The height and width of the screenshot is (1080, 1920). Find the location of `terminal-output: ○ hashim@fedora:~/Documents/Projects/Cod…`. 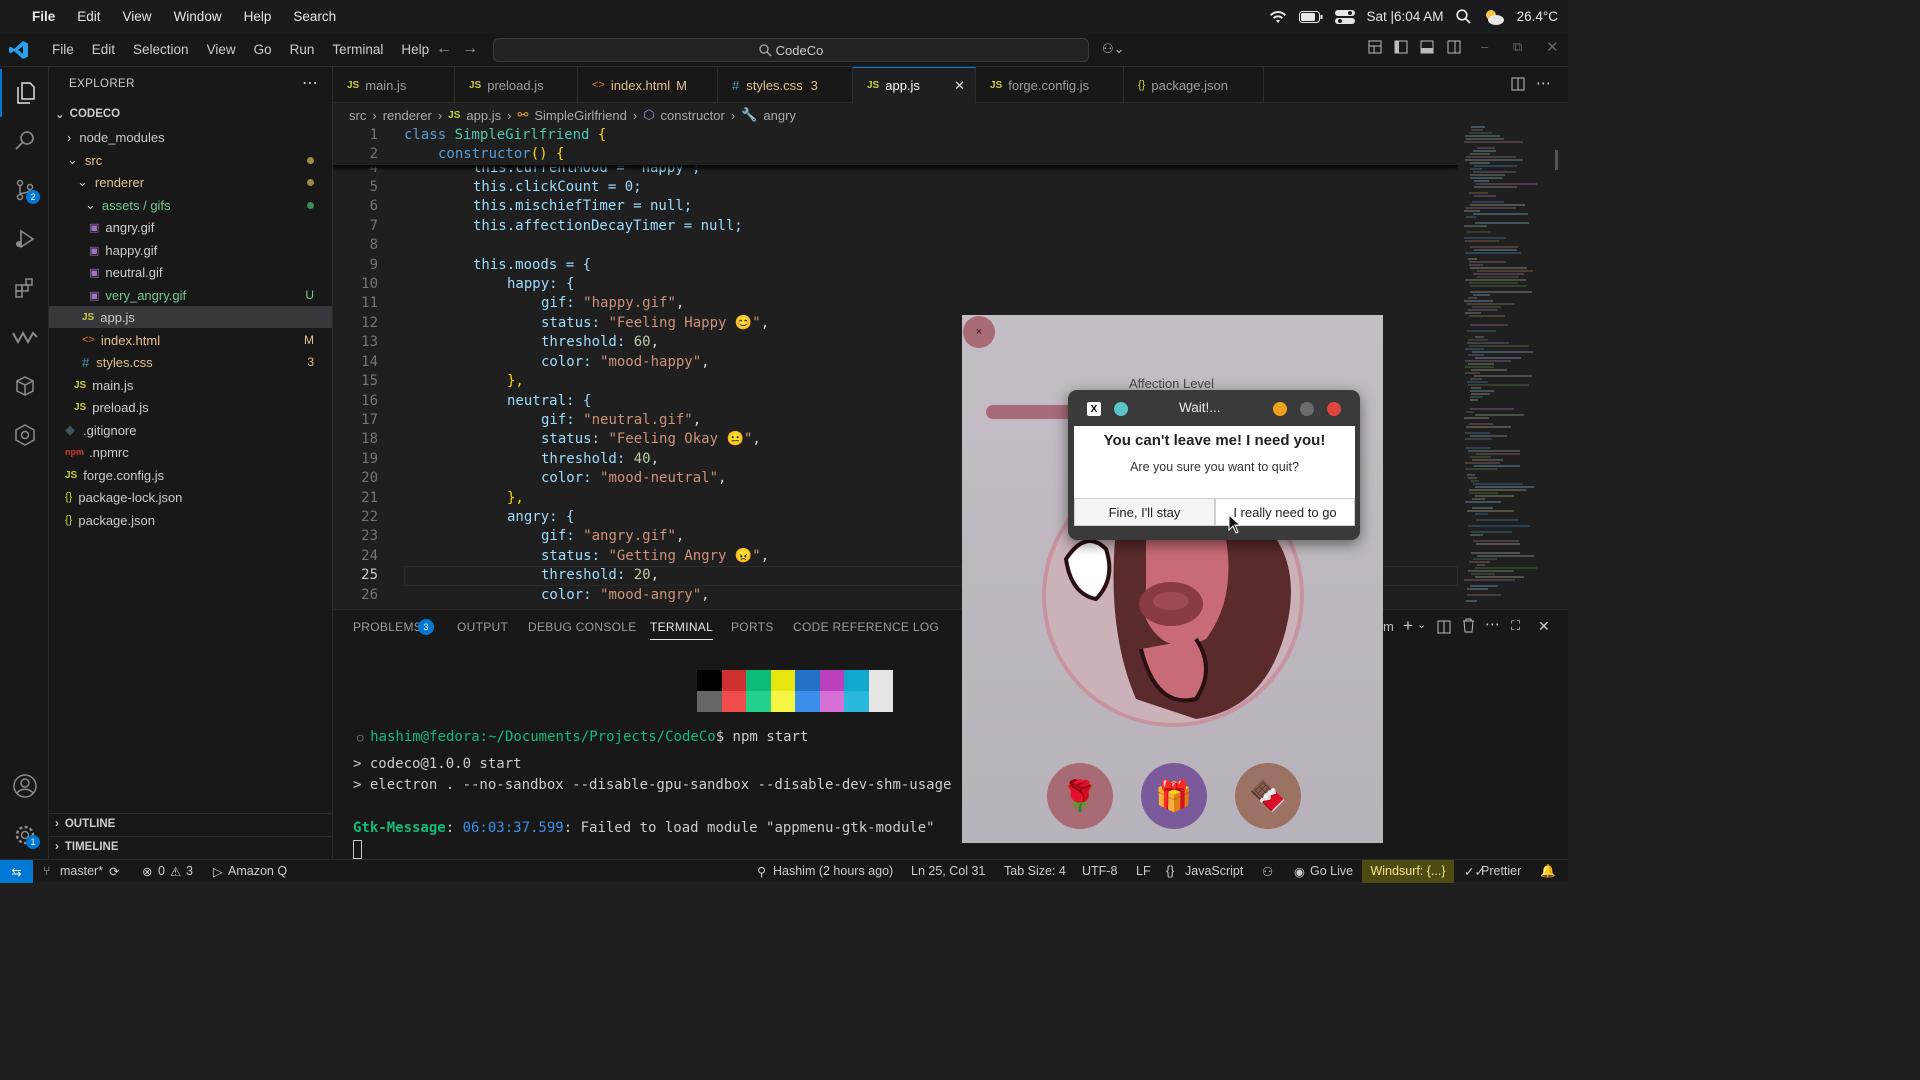

terminal-output: ○ hashim@fedora:~/Documents/Projects/Cod… is located at coordinates (574, 729).